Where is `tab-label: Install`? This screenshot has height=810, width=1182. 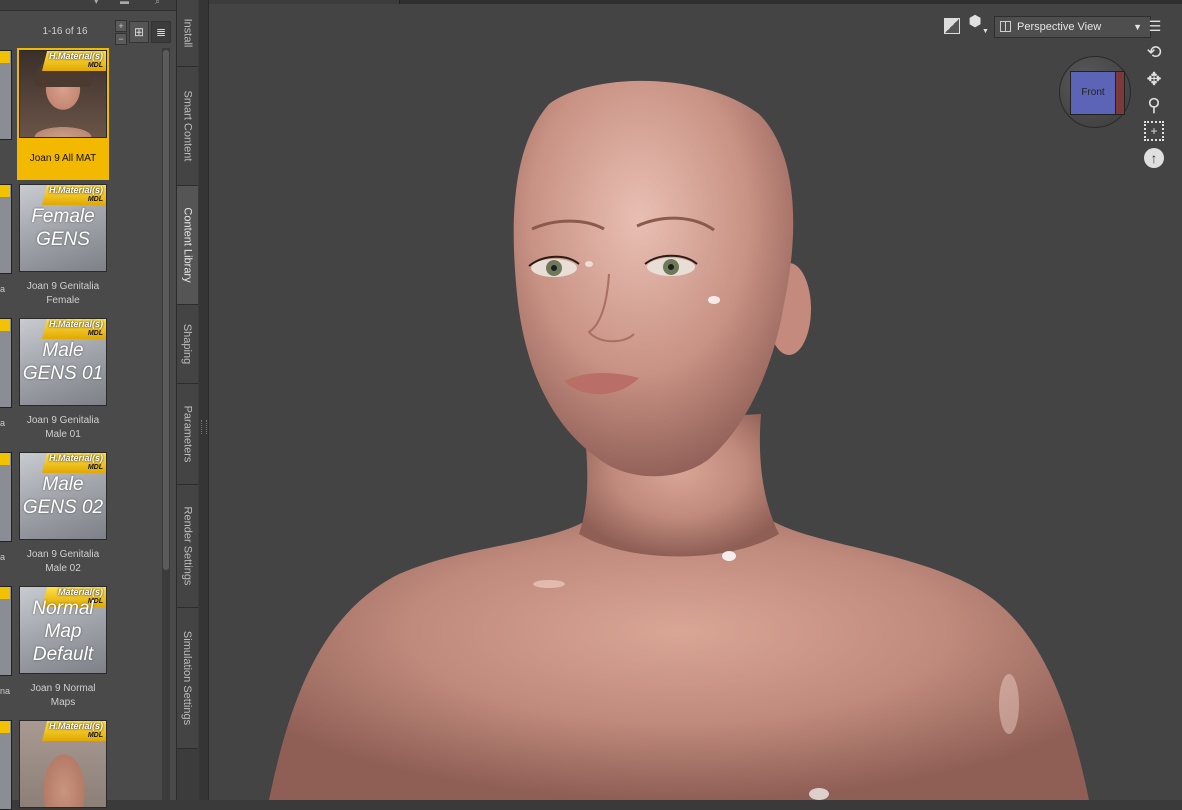
tab-label: Install is located at coordinates (187, 33).